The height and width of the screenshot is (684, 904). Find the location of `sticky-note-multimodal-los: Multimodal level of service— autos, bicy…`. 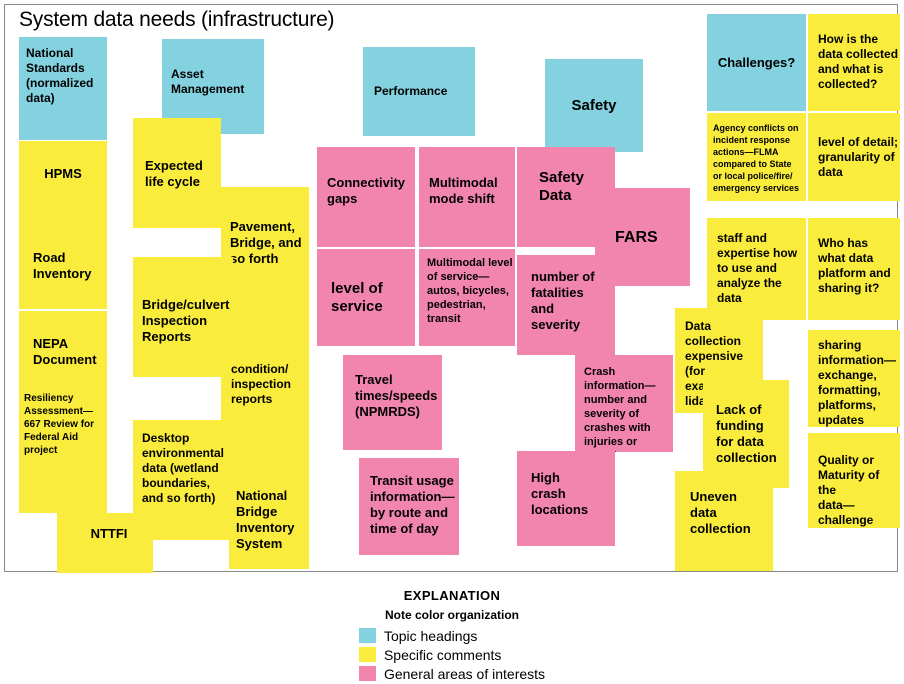

sticky-note-multimodal-los: Multimodal level of service— autos, bicy… is located at coordinates (467, 297).